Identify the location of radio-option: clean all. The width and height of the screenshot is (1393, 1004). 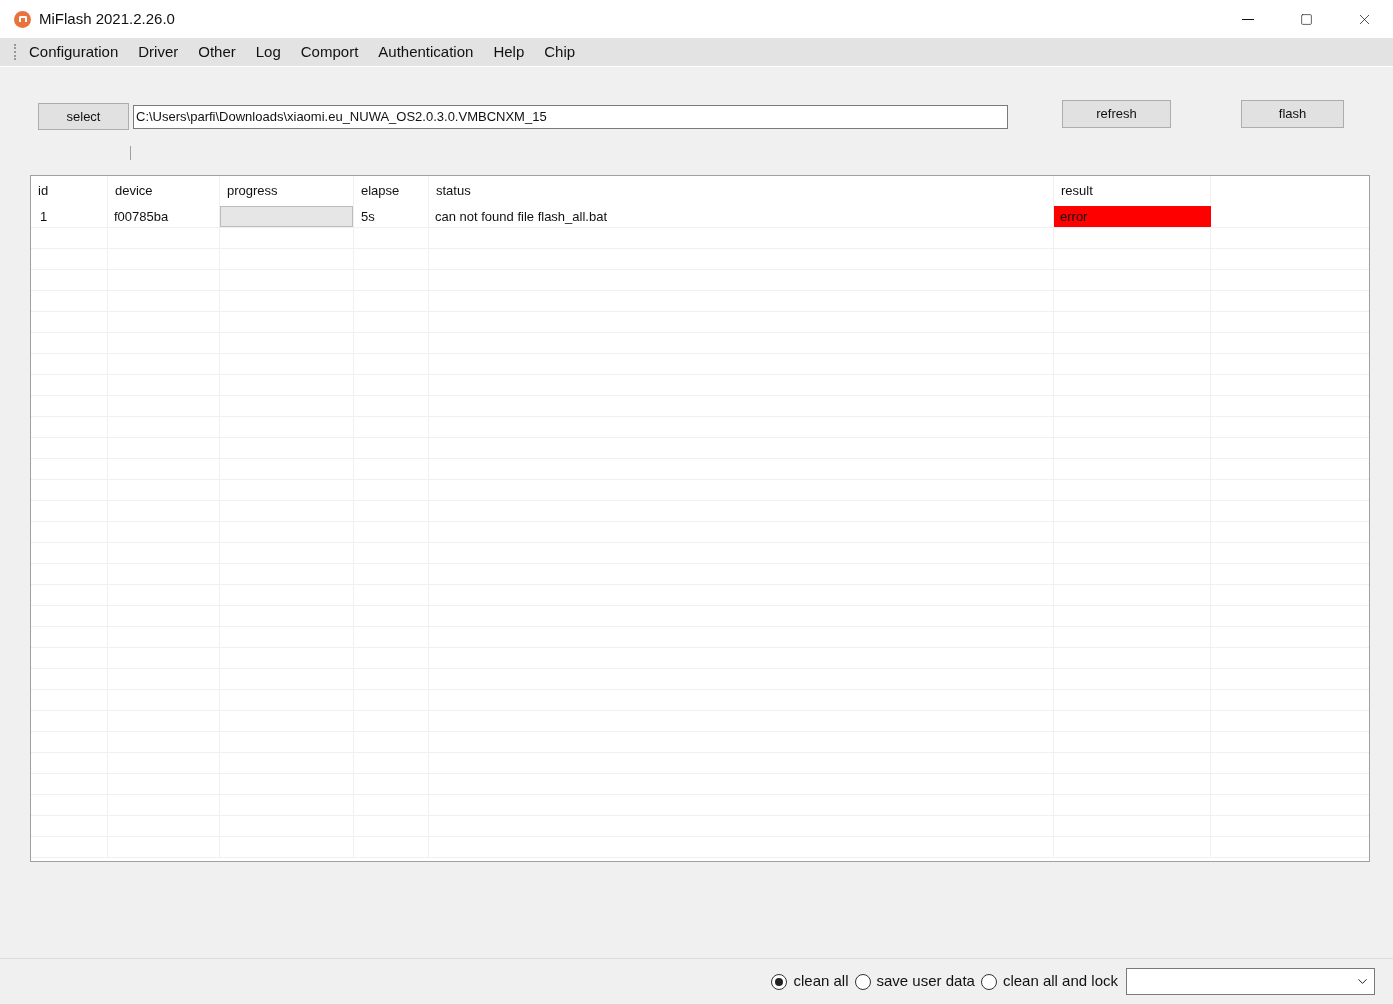
(810, 981).